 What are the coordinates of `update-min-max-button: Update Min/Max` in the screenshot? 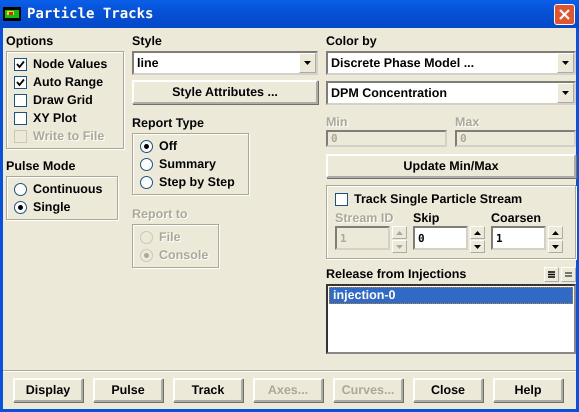 It's located at (451, 166).